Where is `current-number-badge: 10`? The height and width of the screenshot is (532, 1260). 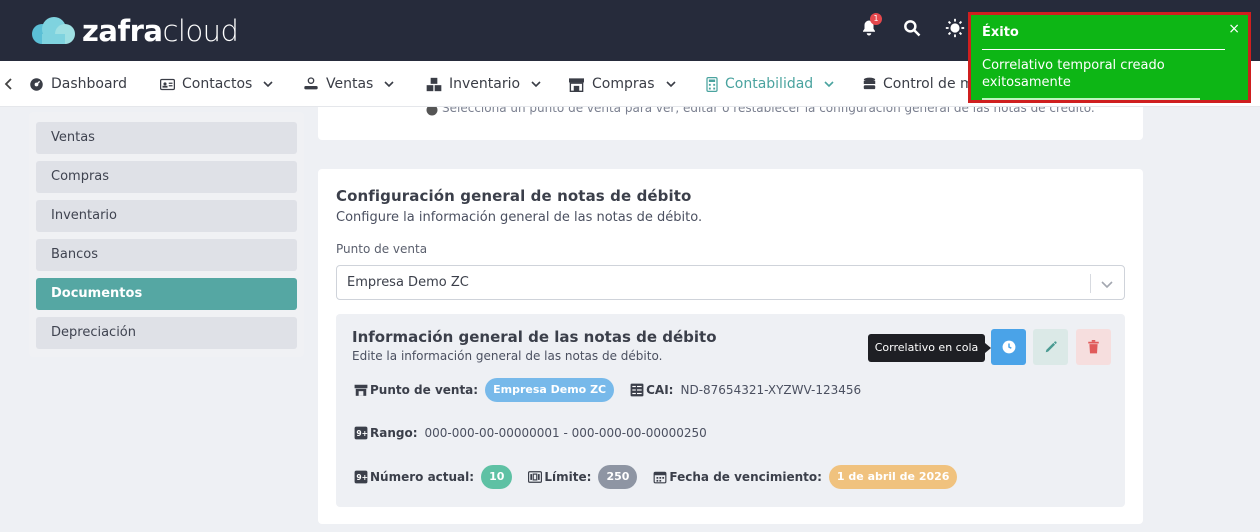
current-number-badge: 10 is located at coordinates (497, 477).